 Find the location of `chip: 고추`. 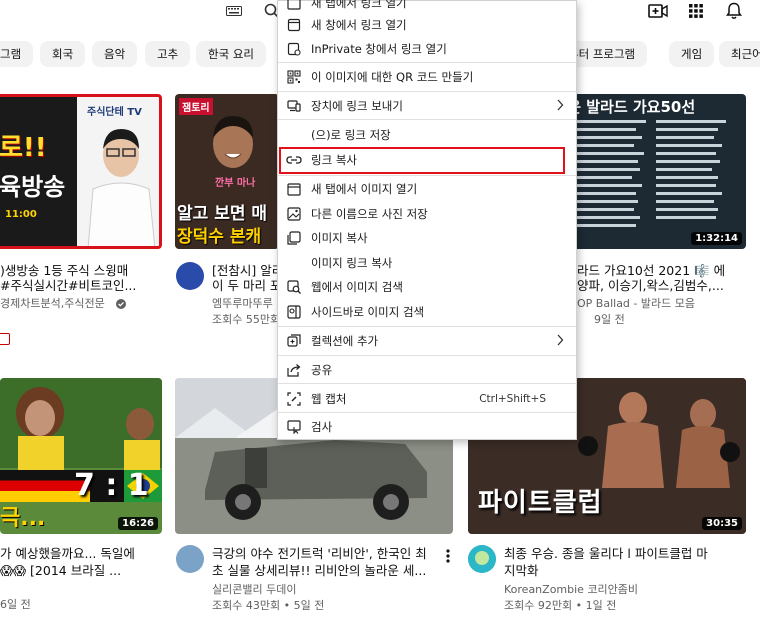

chip: 고추 is located at coordinates (168, 54).